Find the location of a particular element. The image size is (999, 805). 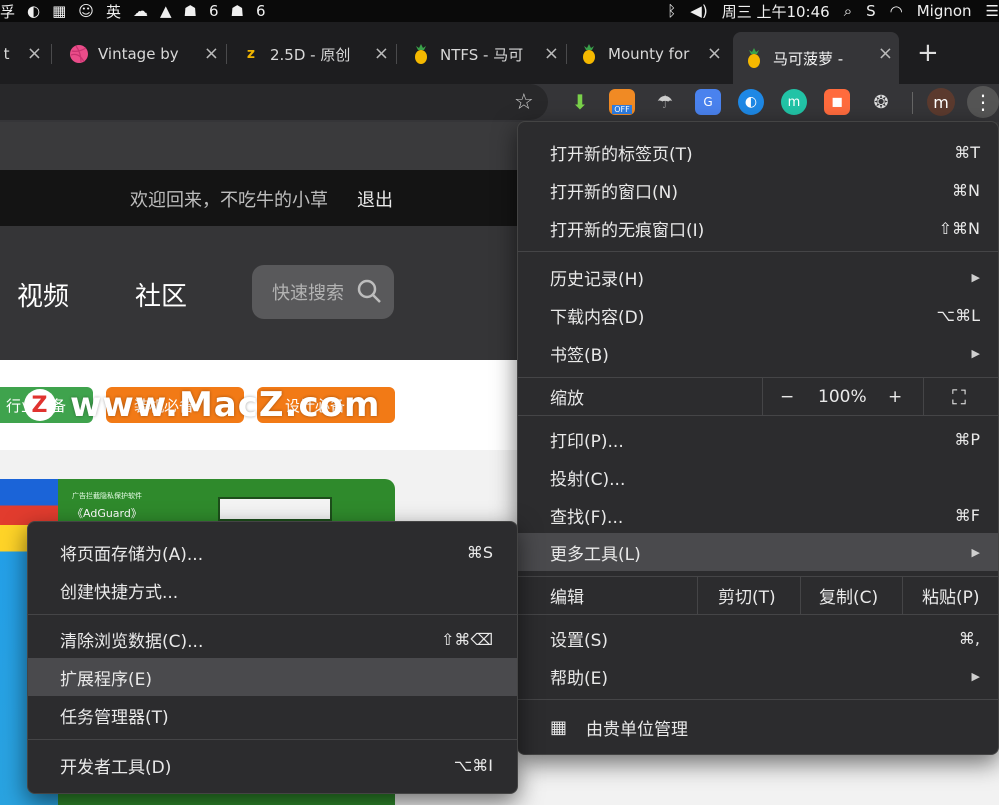

fullscreen-icon: ⛶ is located at coordinates (959, 396).